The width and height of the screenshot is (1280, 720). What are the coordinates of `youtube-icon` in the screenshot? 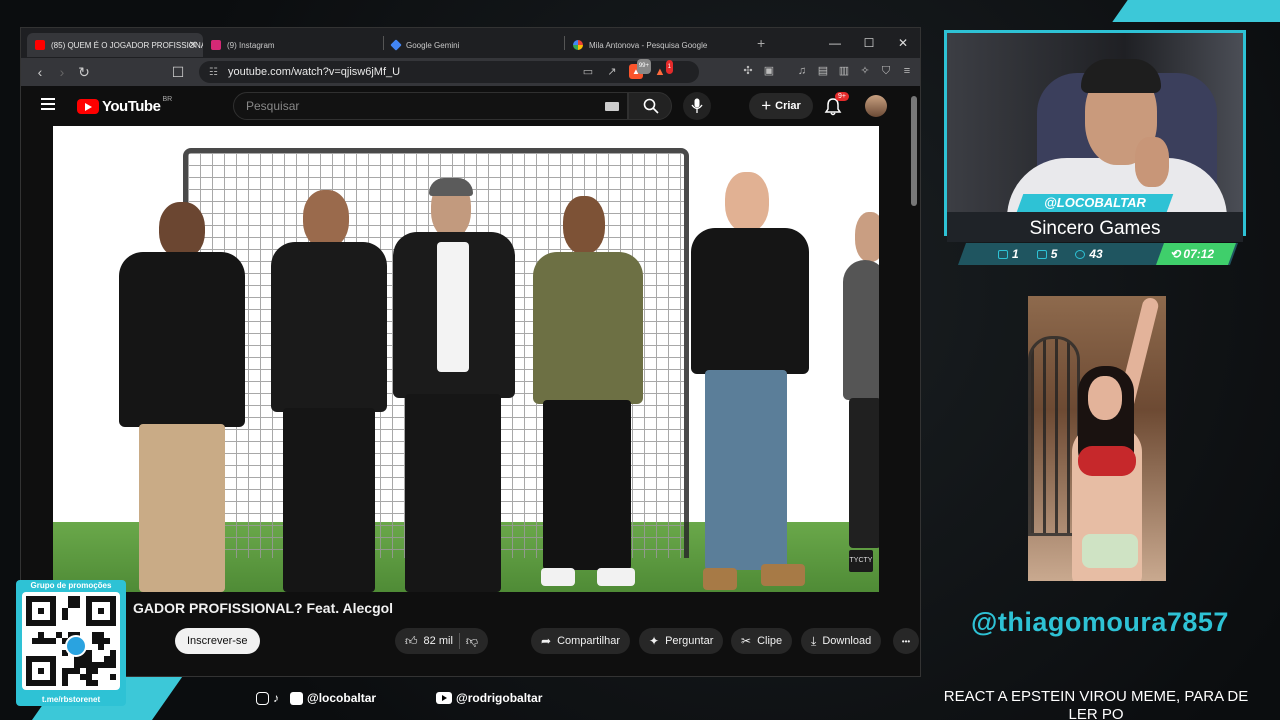 It's located at (444, 698).